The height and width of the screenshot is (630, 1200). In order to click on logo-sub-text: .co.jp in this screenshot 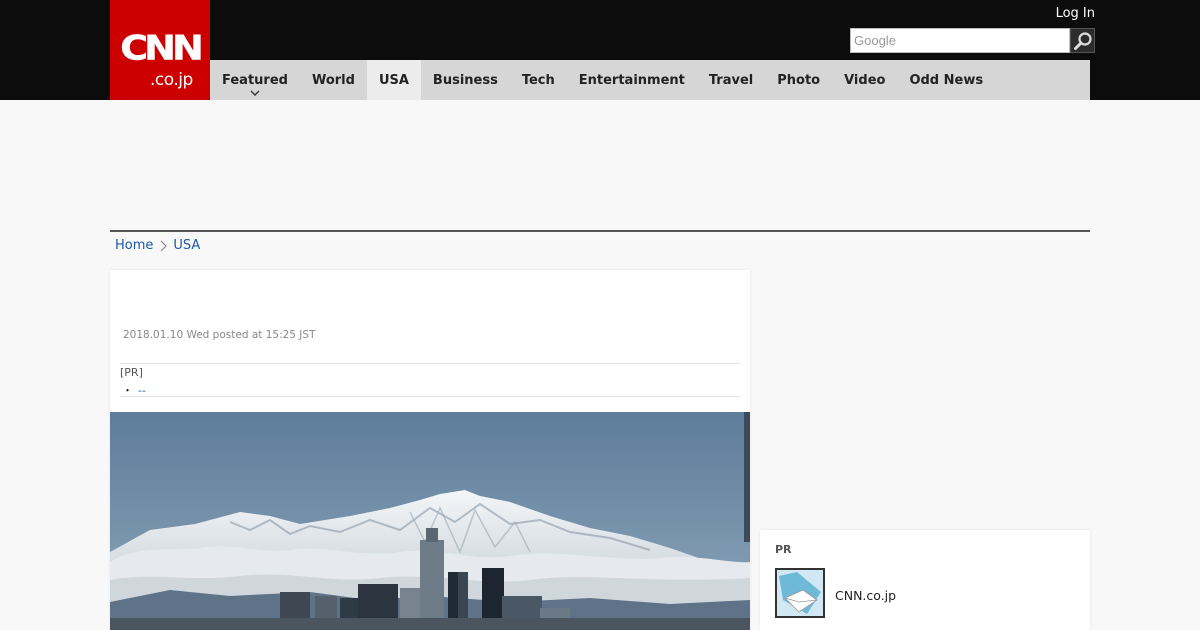, I will do `click(171, 80)`.